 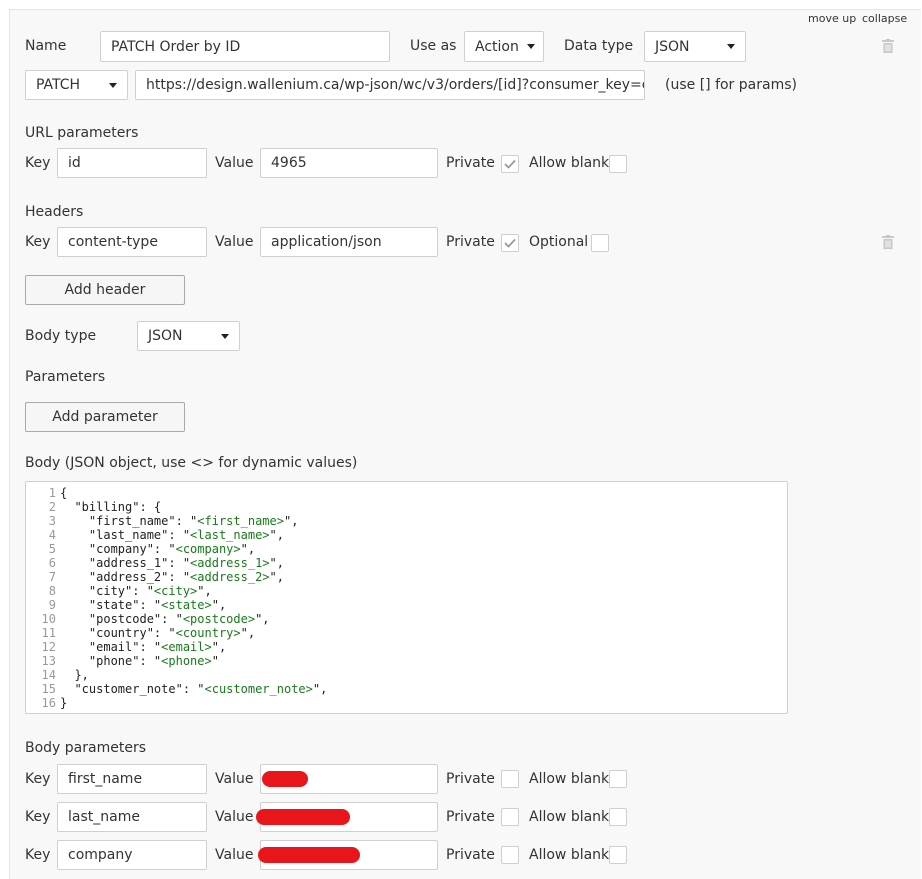 I want to click on add-parameter-button: Add parameter, so click(x=105, y=417).